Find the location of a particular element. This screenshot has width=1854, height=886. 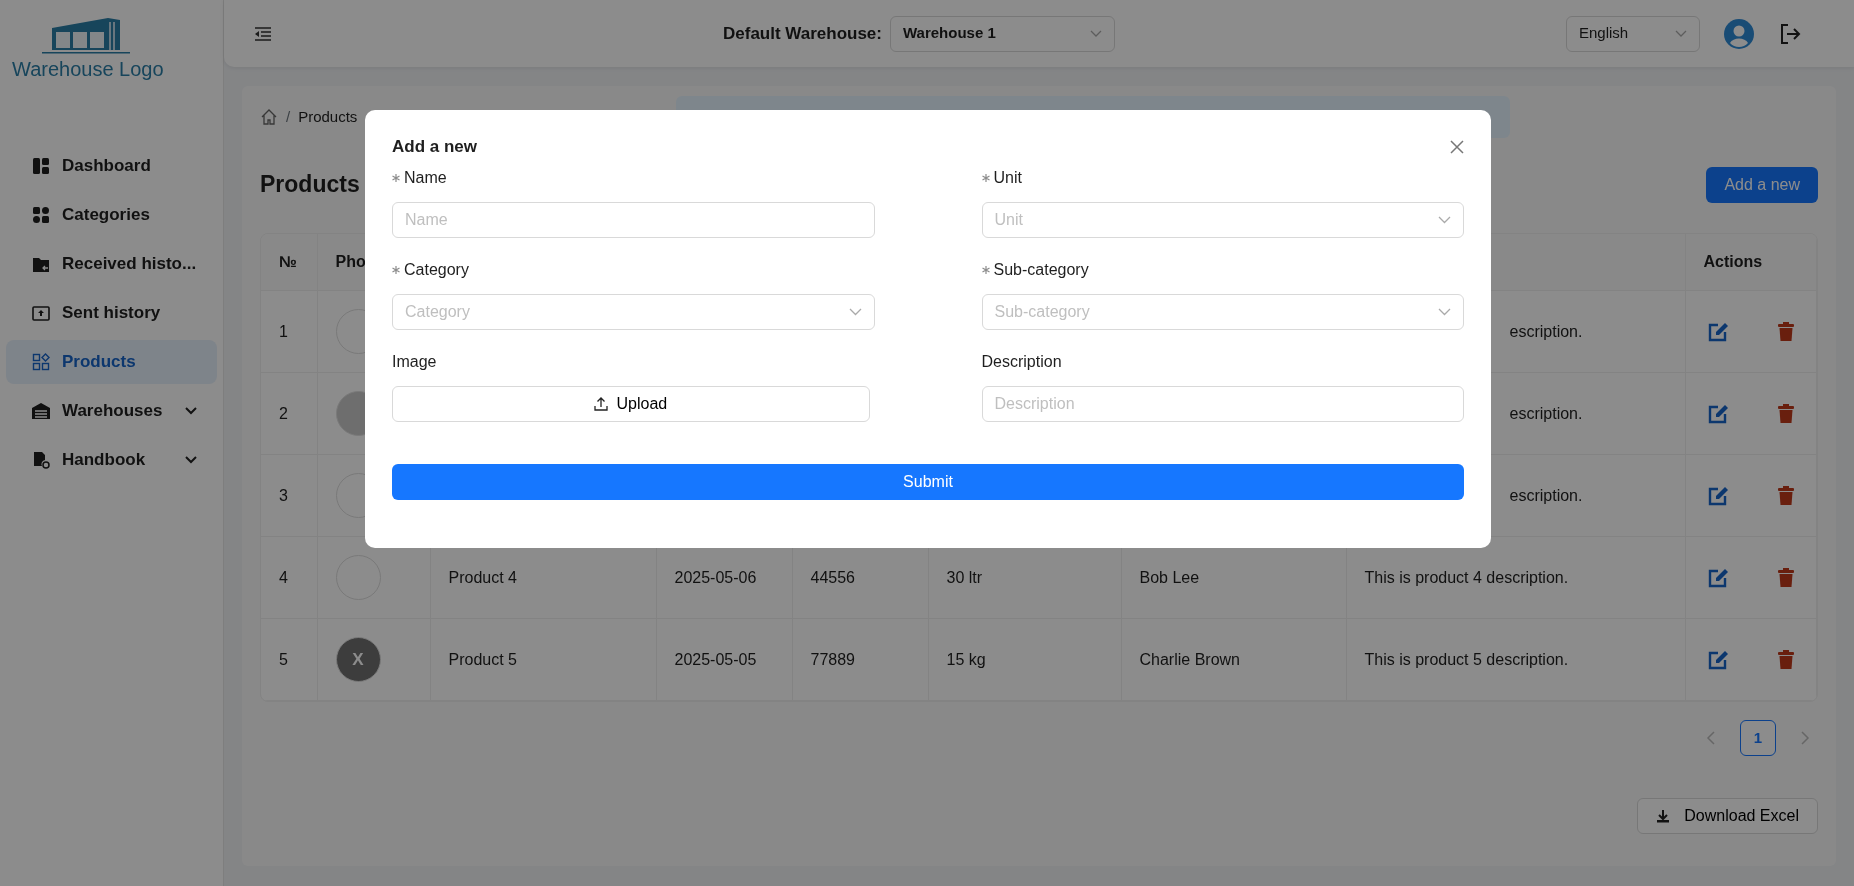

column-header: Pho is located at coordinates (350, 261).